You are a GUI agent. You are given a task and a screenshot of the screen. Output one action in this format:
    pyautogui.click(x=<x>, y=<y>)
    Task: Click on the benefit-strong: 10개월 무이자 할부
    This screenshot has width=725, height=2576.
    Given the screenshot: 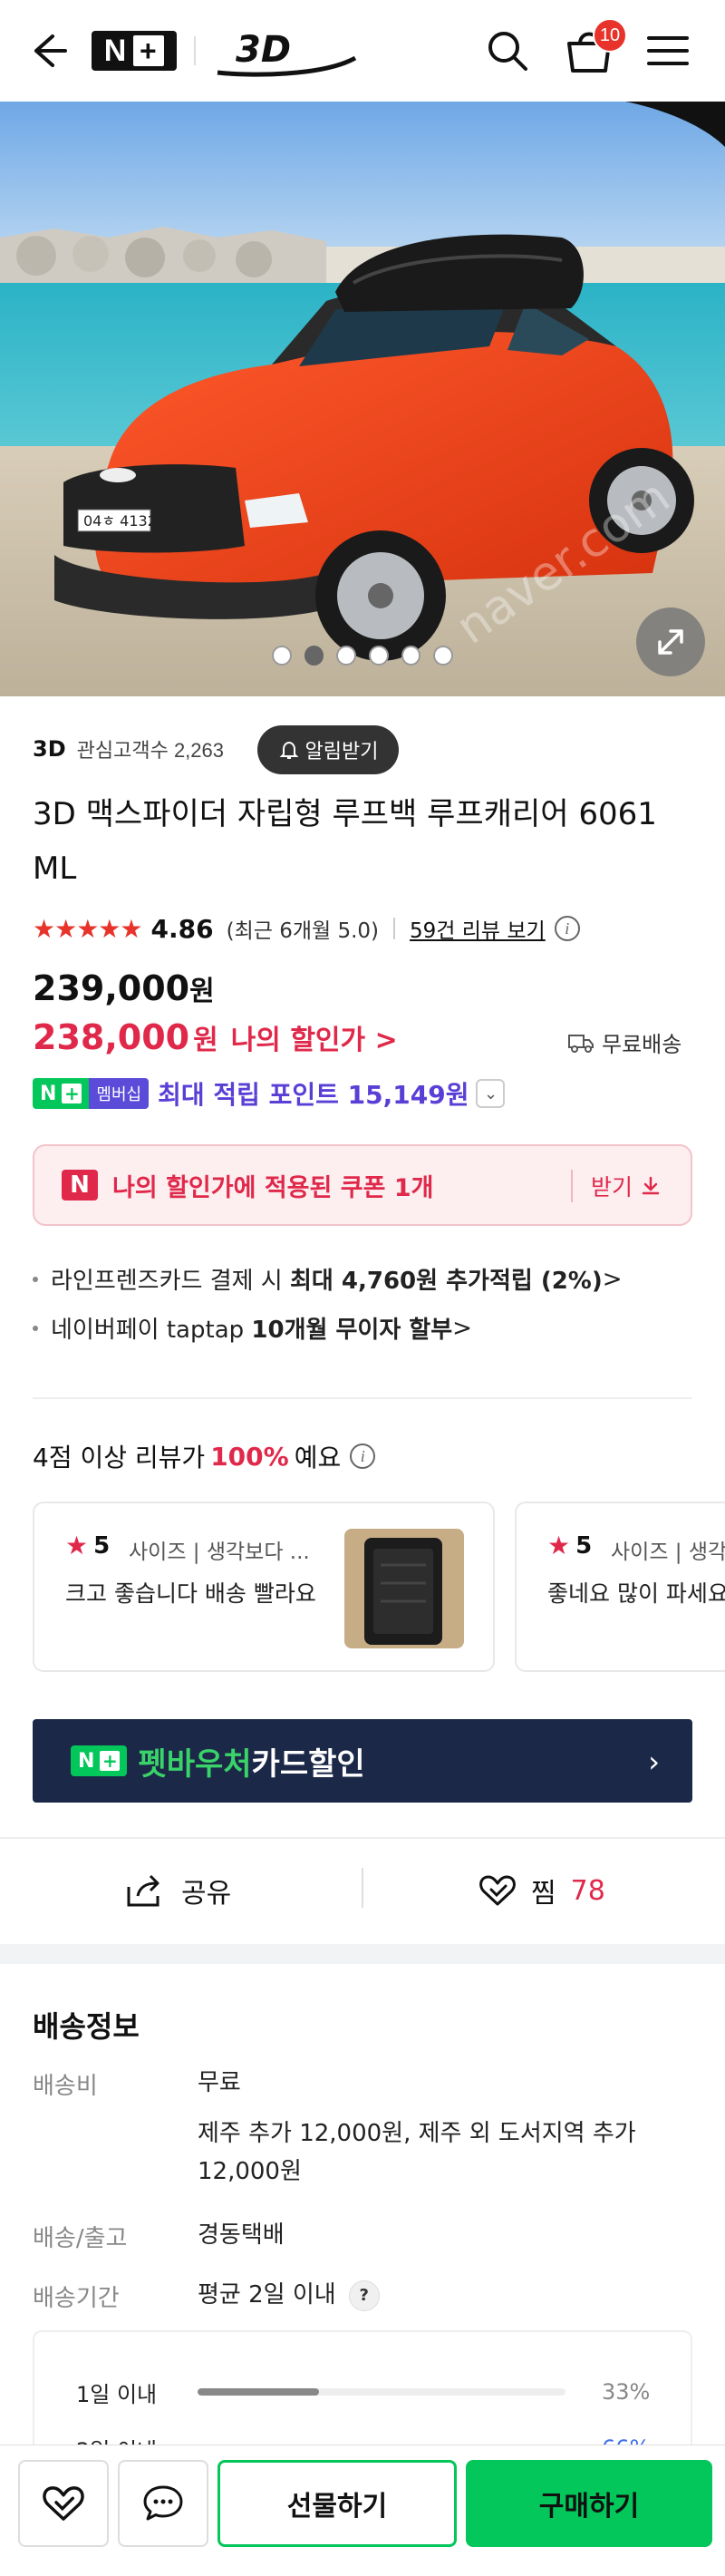 What is the action you would take?
    pyautogui.click(x=352, y=1330)
    